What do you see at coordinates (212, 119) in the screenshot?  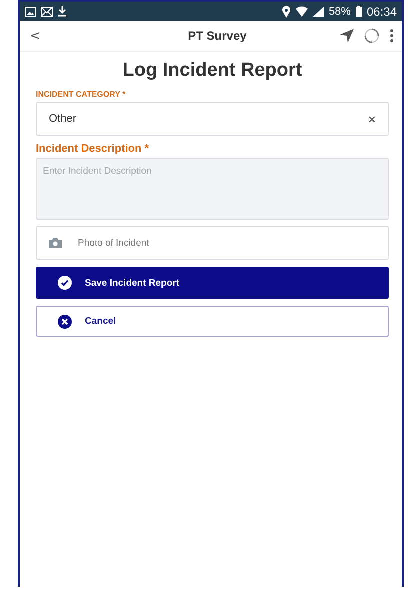 I see `category-select: Other ×` at bounding box center [212, 119].